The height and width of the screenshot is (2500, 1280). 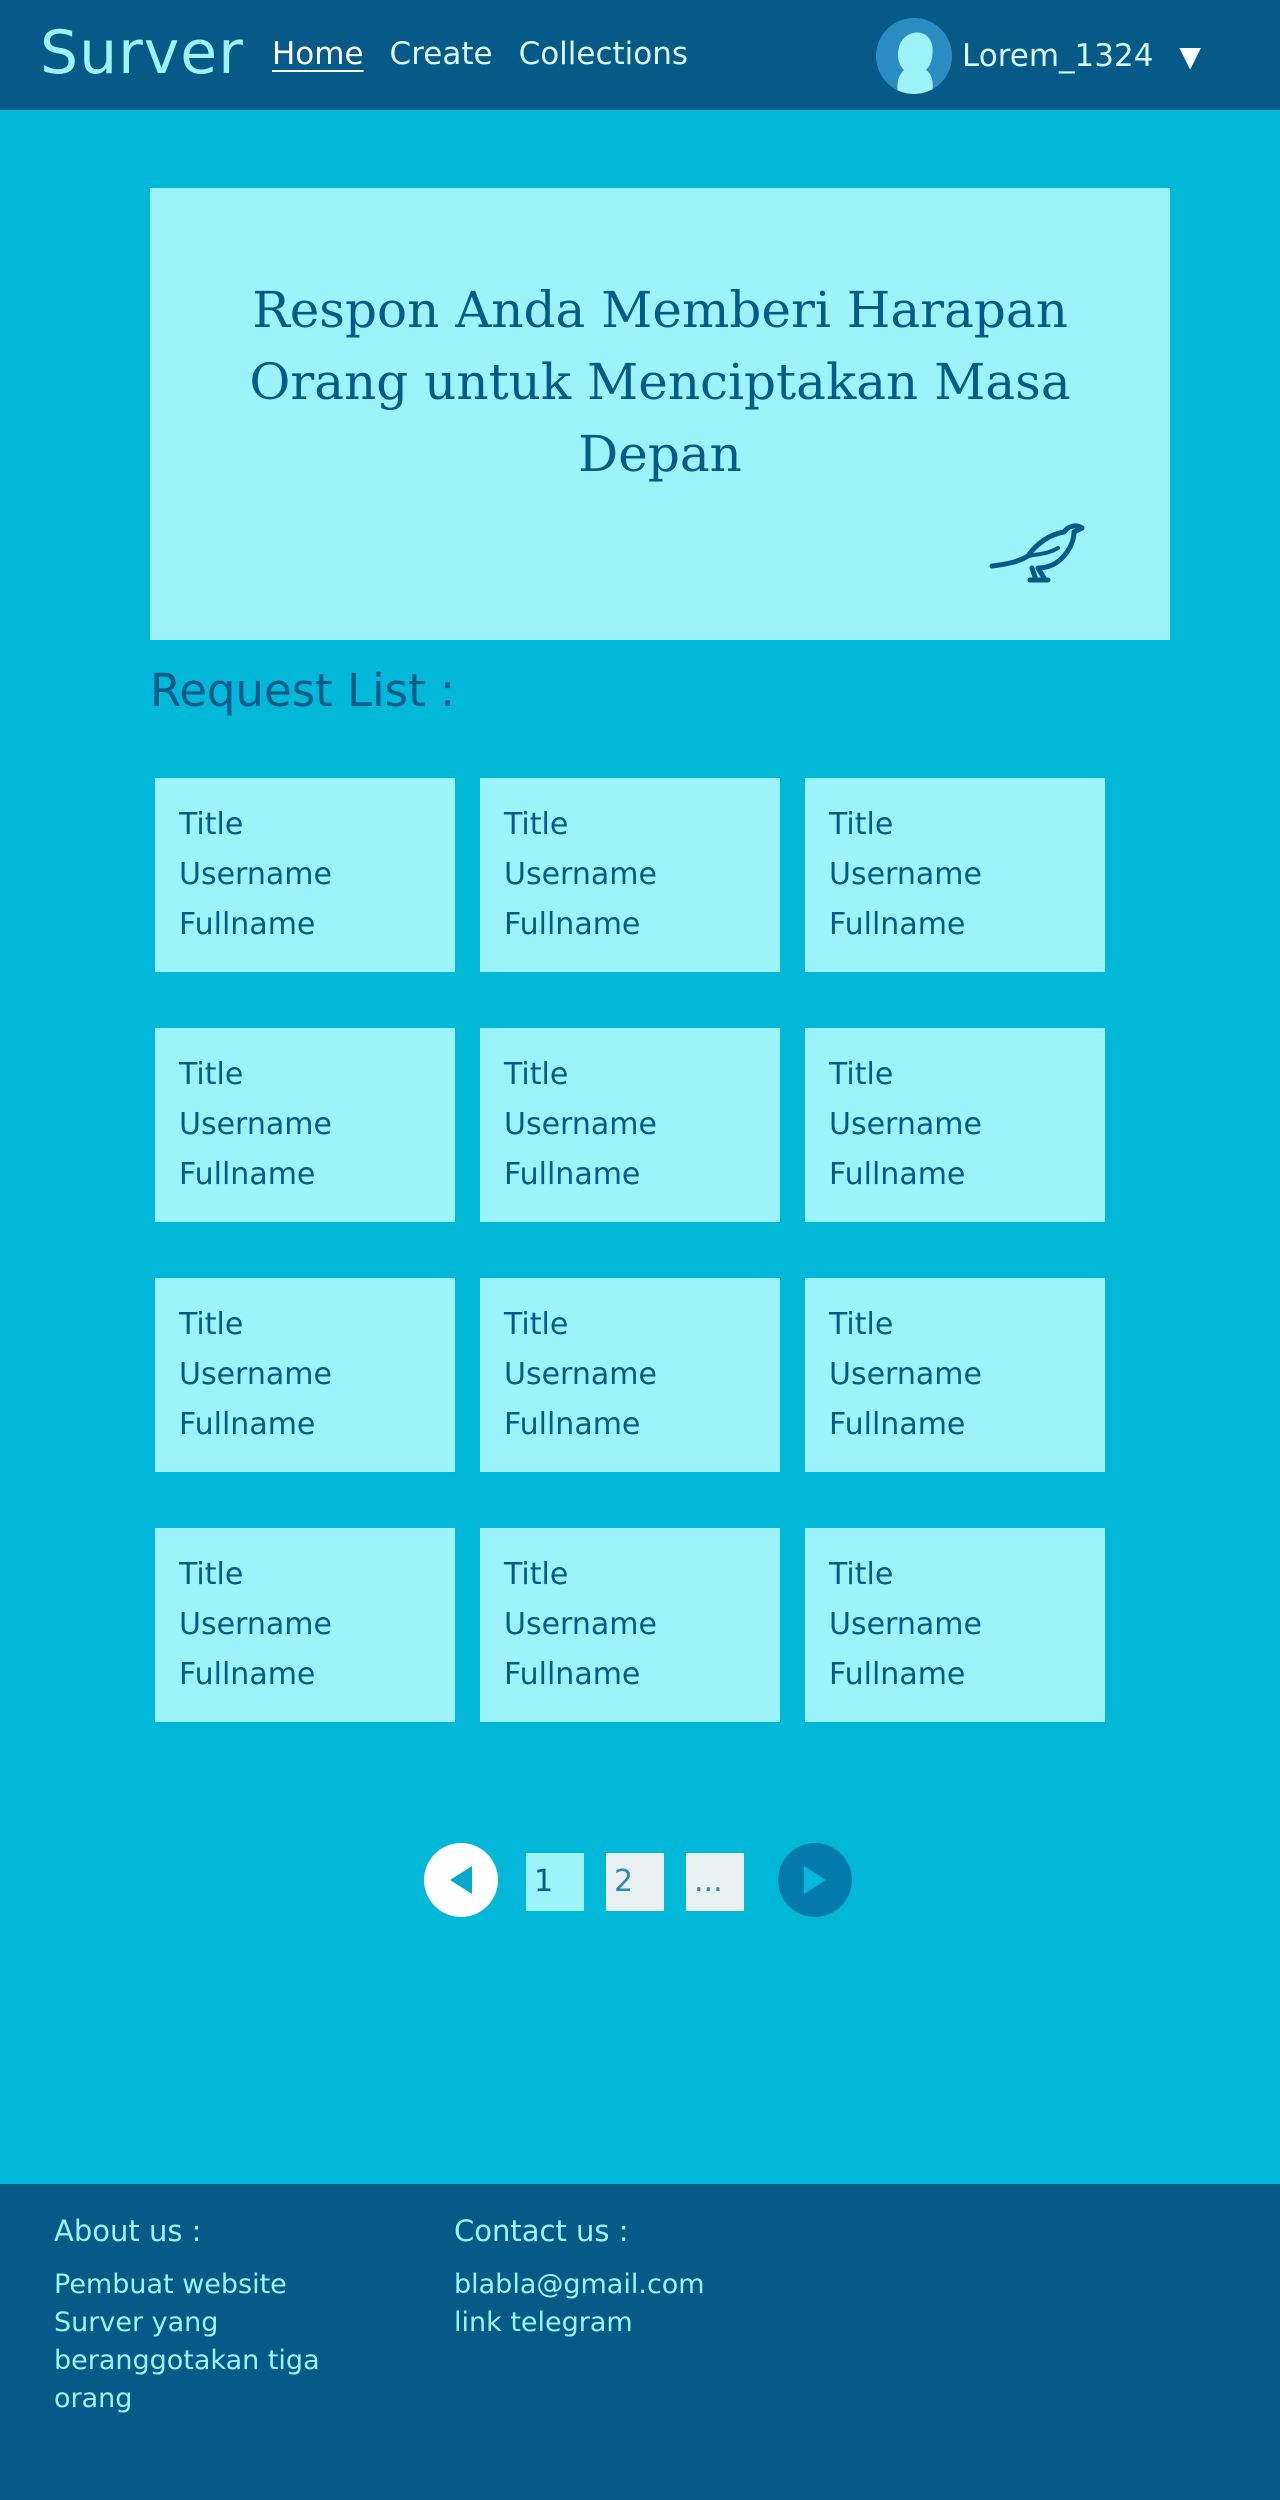 What do you see at coordinates (441, 54) in the screenshot?
I see `nav-create-link: Create` at bounding box center [441, 54].